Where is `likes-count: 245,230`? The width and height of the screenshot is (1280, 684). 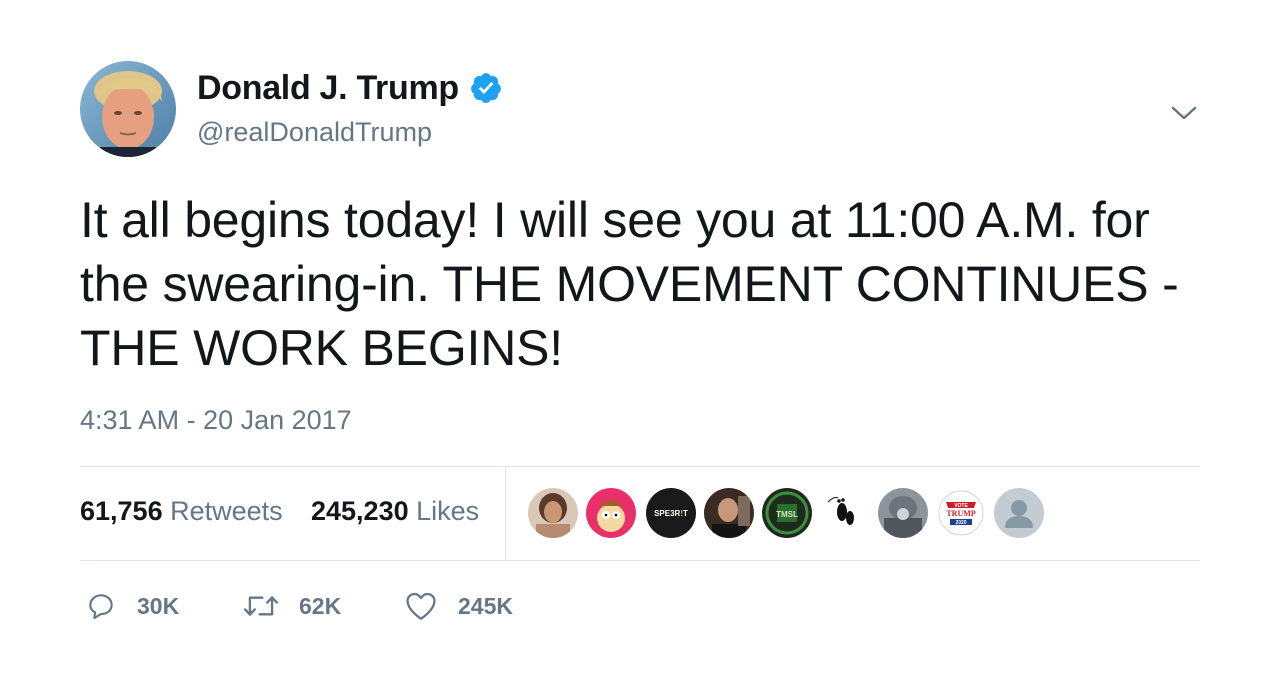 likes-count: 245,230 is located at coordinates (360, 511).